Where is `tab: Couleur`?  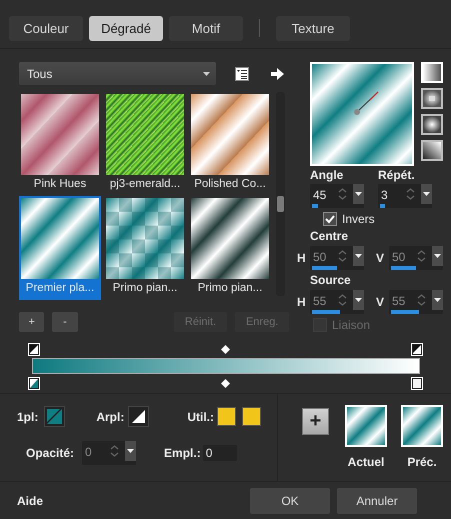
tab: Couleur is located at coordinates (46, 28).